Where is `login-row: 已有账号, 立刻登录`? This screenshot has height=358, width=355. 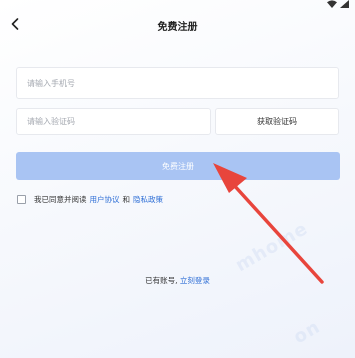
login-row: 已有账号, 立刻登录 is located at coordinates (177, 280).